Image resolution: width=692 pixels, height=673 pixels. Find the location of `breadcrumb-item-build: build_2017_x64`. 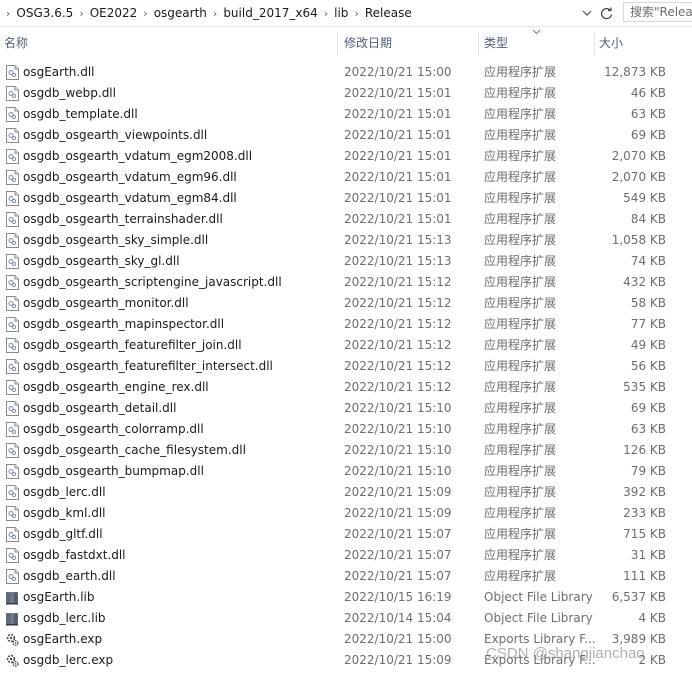

breadcrumb-item-build: build_2017_x64 is located at coordinates (270, 13).